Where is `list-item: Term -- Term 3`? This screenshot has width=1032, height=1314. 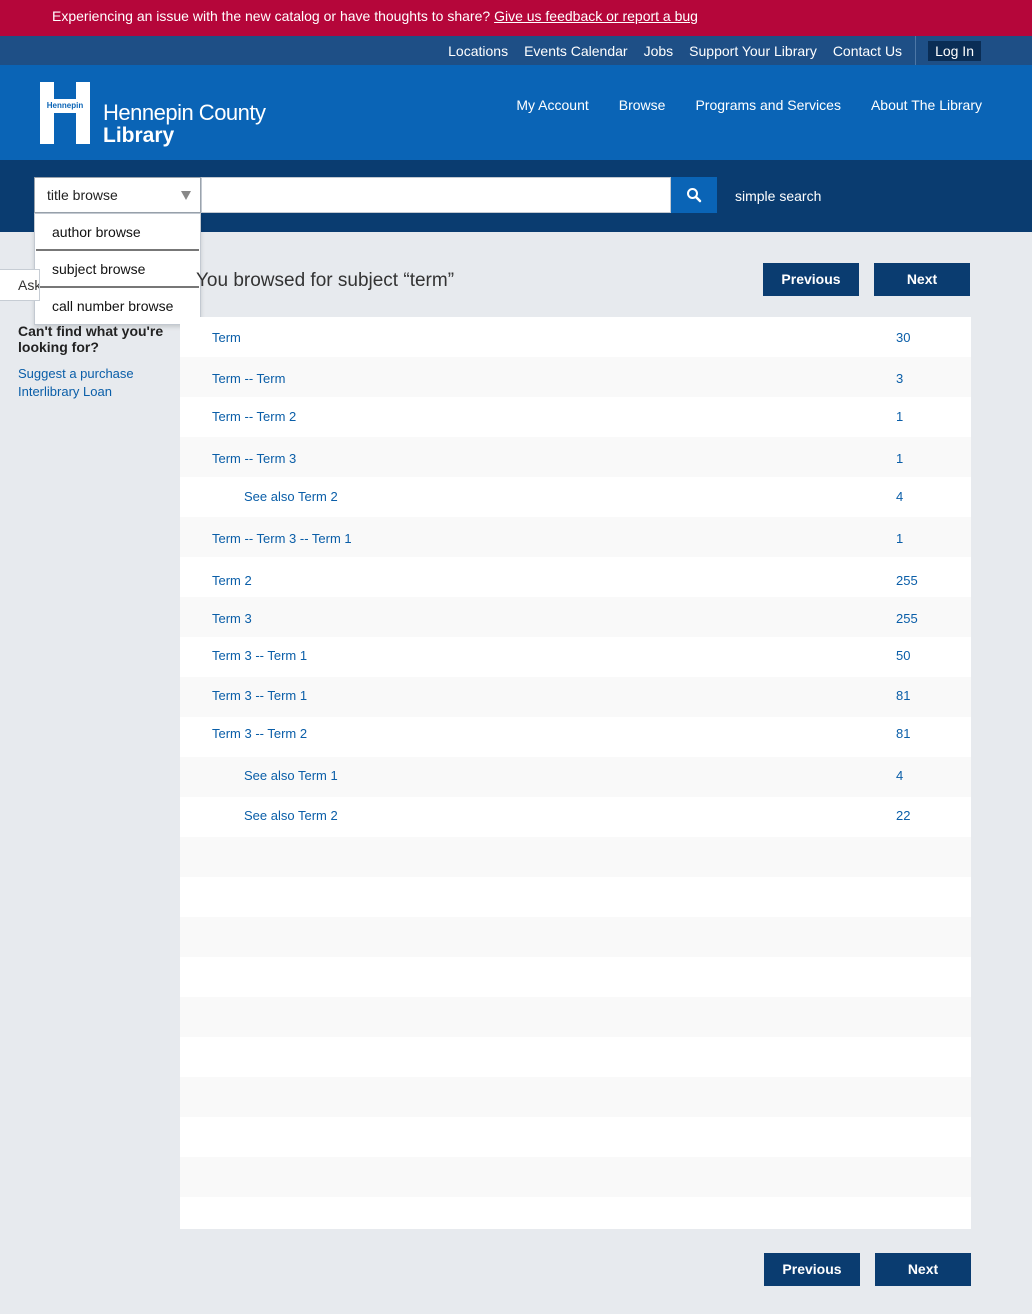 list-item: Term -- Term 3 is located at coordinates (575, 377).